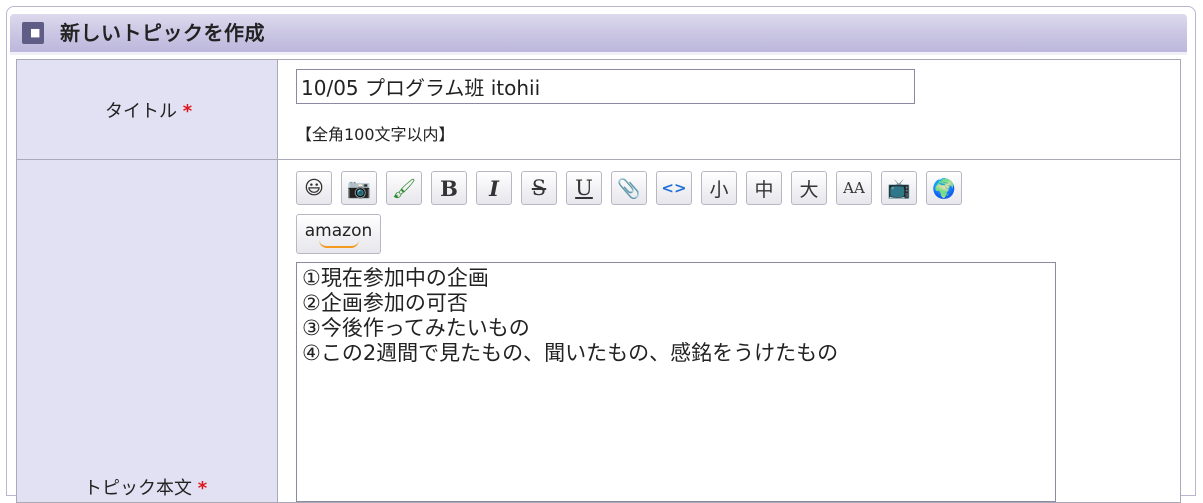  Describe the element at coordinates (598, 53) in the screenshot. I see `header-underline` at that location.